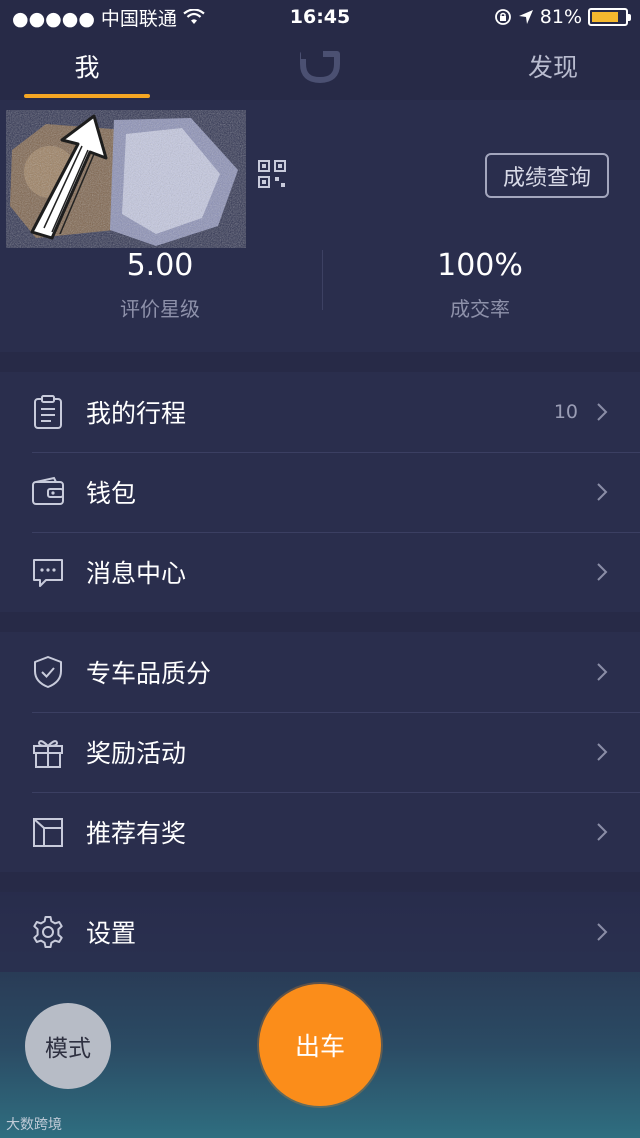  I want to click on menu-label-settings: 设置, so click(111, 933).